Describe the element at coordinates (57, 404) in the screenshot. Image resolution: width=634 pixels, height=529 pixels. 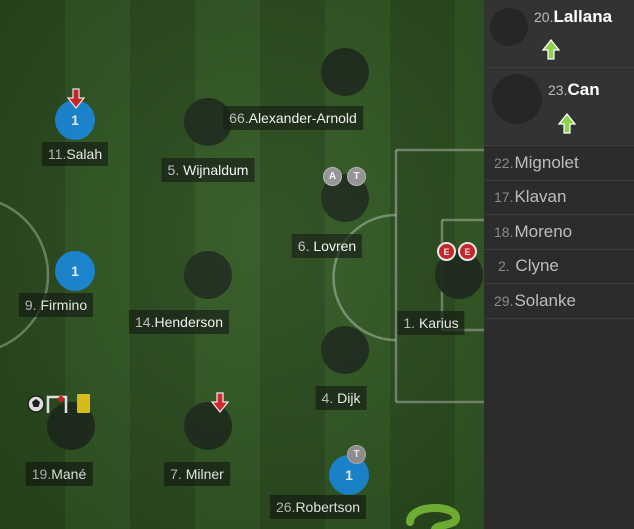
I see `woodwork-icon` at that location.